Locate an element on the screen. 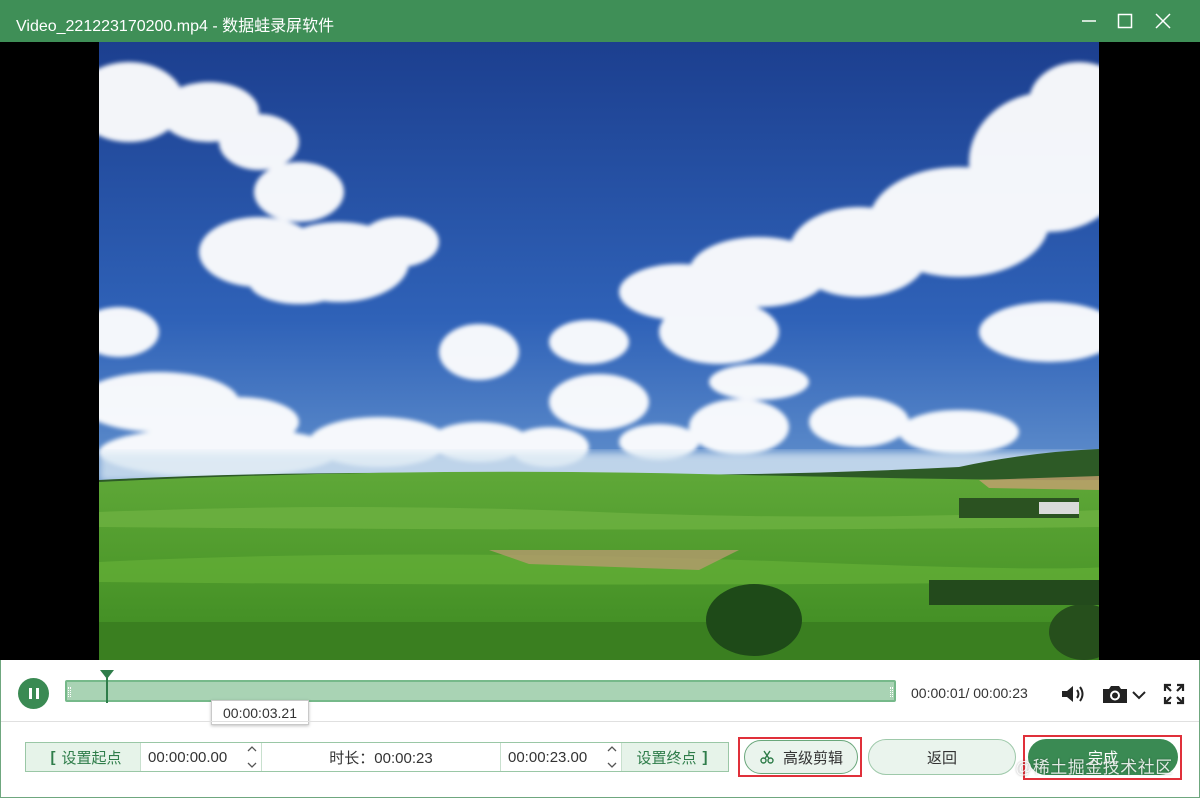 The height and width of the screenshot is (798, 1200). pause-icon-bar is located at coordinates (37, 693).